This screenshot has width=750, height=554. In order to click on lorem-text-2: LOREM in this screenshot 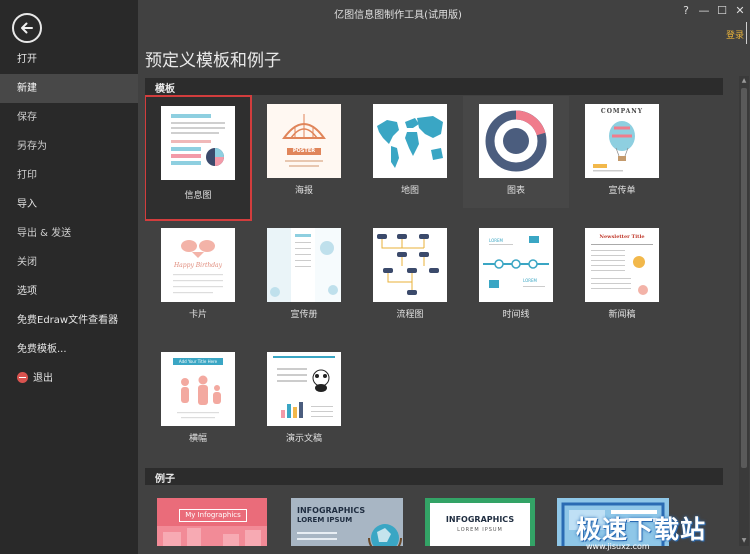, I will do `click(530, 280)`.